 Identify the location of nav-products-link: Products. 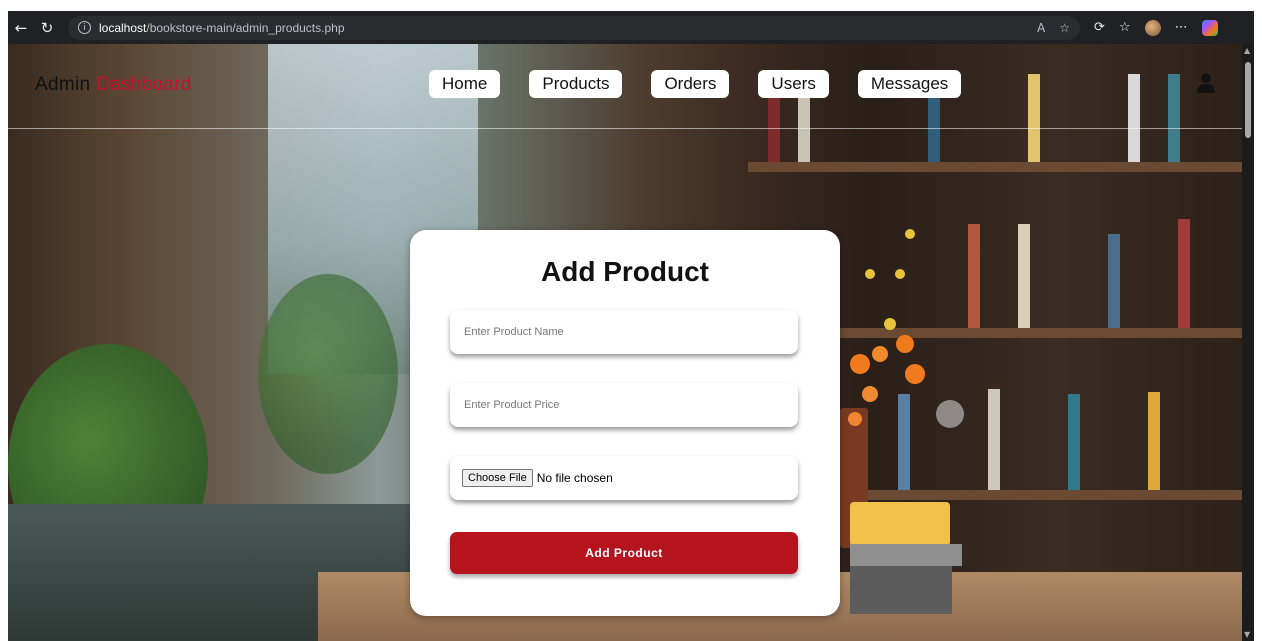
(576, 84).